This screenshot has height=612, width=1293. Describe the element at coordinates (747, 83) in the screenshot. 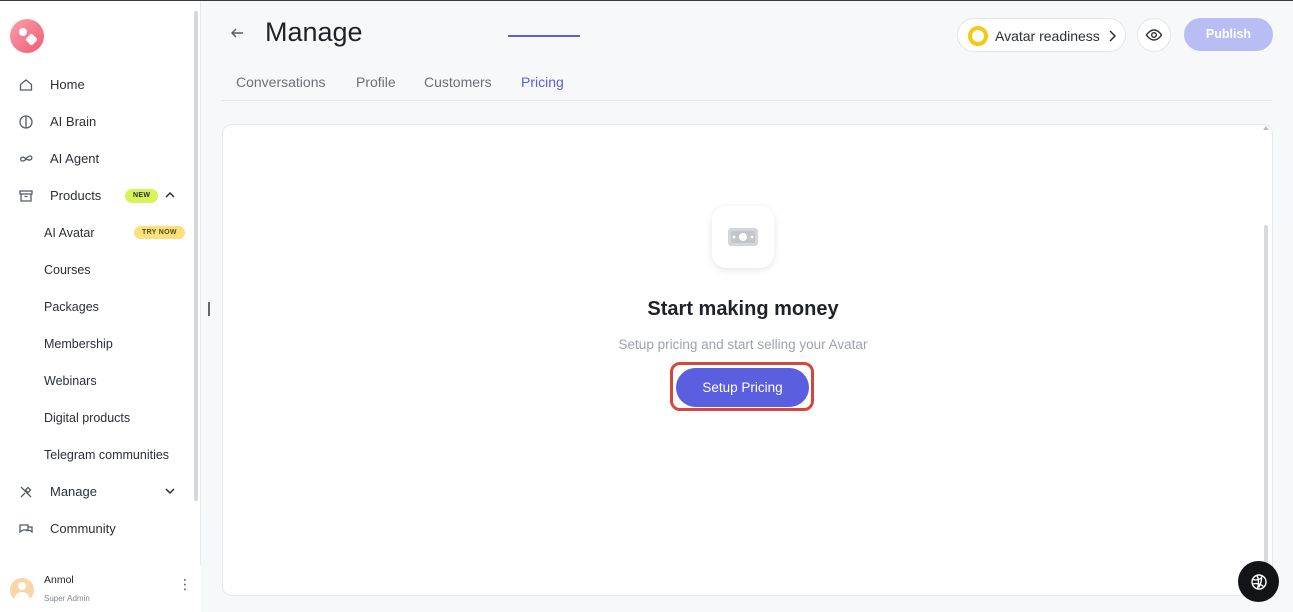

I see `tab-bar: Conversations Profile Customers Pricing` at that location.